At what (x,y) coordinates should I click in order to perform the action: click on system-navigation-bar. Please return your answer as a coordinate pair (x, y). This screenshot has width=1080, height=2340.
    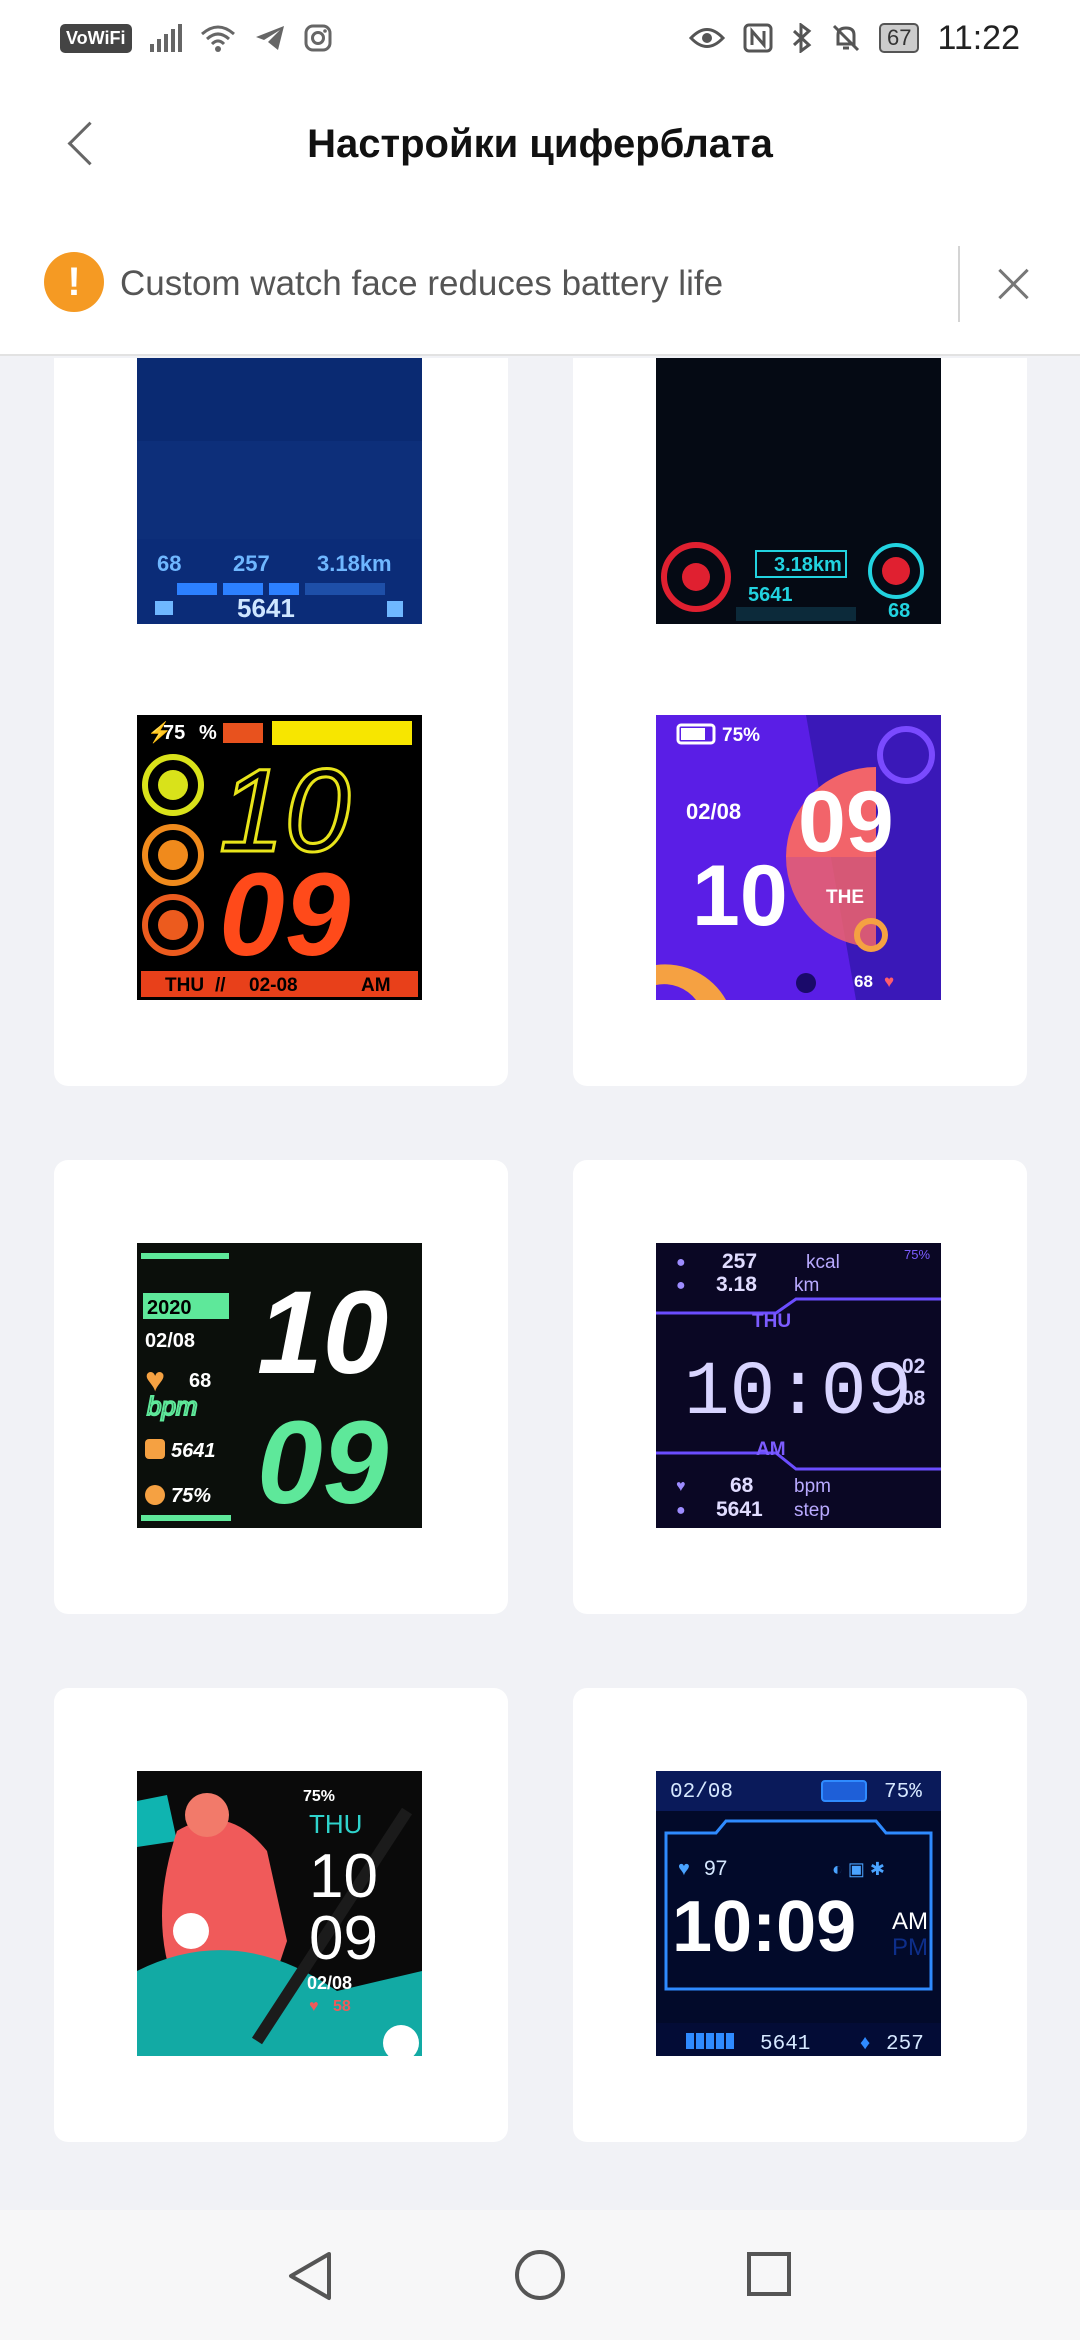
    Looking at the image, I should click on (540, 2275).